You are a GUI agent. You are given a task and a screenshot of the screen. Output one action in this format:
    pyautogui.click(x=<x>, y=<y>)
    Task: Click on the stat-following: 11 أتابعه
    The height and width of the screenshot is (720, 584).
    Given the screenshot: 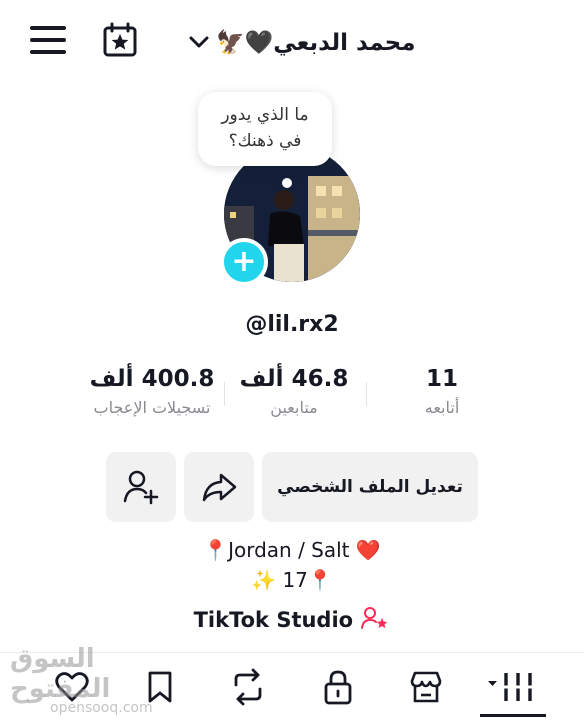 What is the action you would take?
    pyautogui.click(x=442, y=391)
    